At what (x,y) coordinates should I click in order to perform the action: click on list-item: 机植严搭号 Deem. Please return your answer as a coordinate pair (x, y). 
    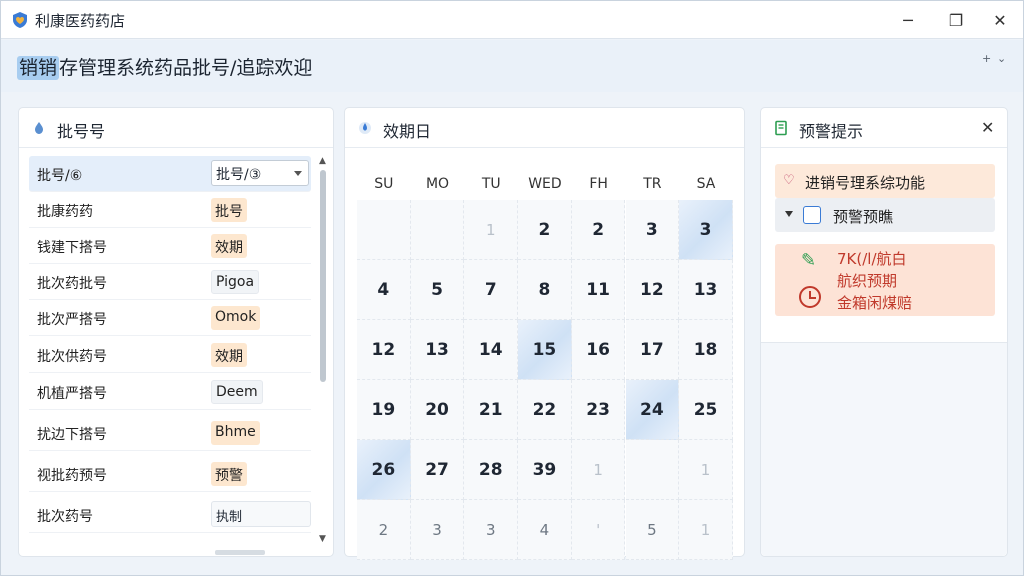
    Looking at the image, I should click on (170, 392).